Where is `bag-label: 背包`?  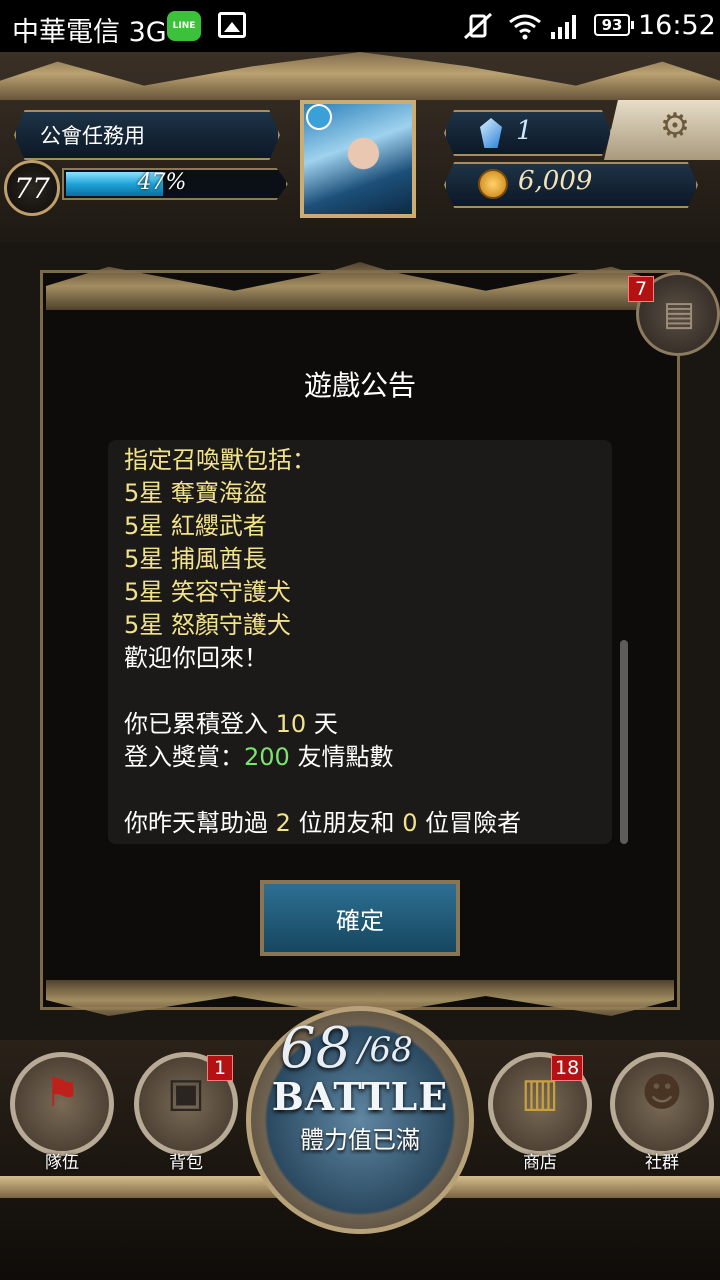
bag-label: 背包 is located at coordinates (186, 1163).